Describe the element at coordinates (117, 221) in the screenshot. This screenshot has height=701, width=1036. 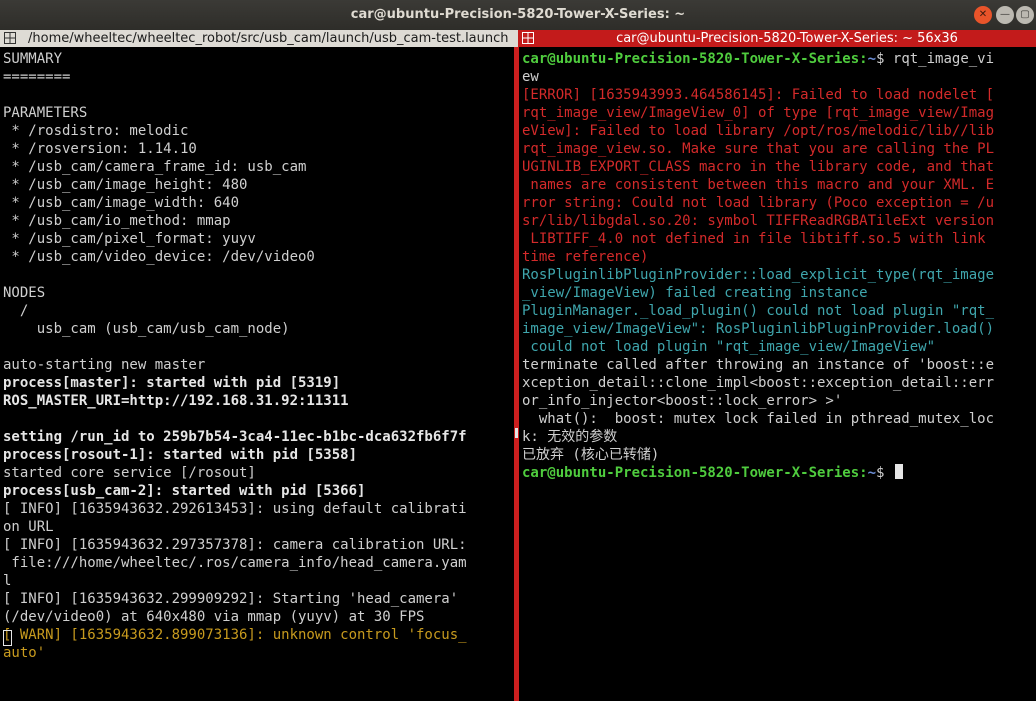
I see `terminal-line: * /usb_cam/io_method: mmap` at that location.